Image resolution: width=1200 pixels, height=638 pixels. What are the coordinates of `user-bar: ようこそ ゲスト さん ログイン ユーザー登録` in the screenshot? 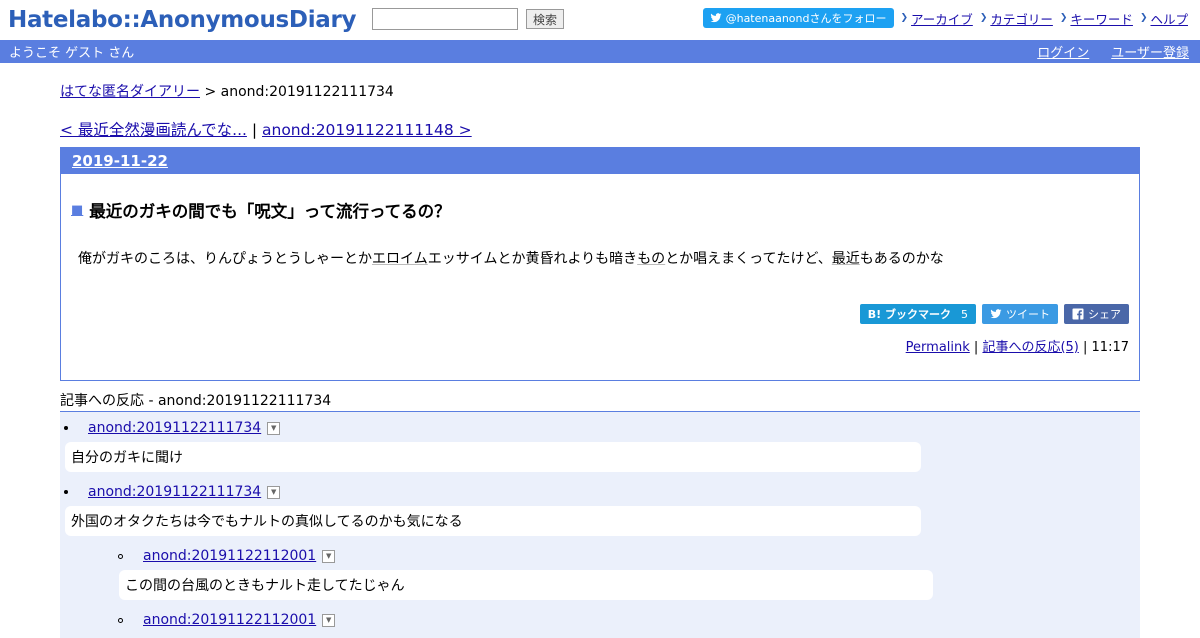 It's located at (600, 51).